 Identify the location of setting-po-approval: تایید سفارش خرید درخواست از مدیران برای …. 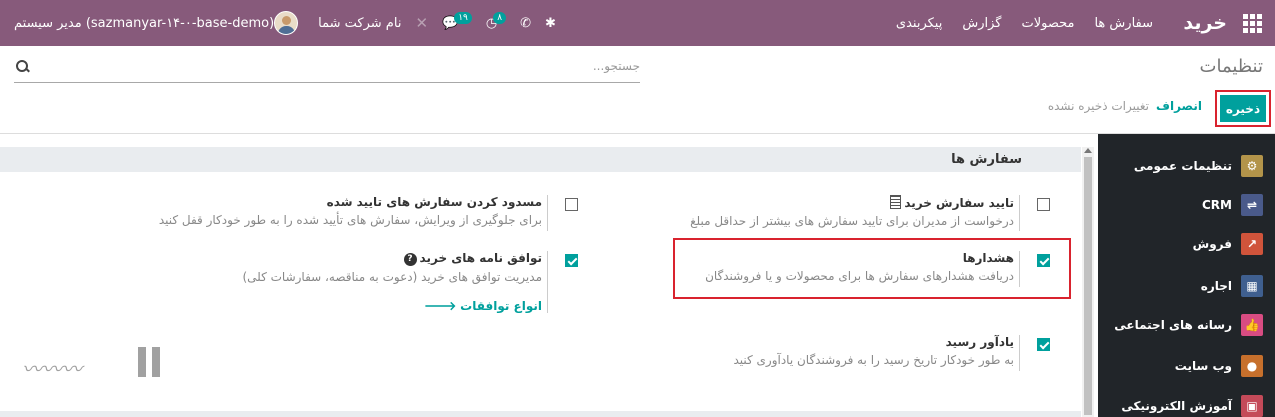
(852, 211).